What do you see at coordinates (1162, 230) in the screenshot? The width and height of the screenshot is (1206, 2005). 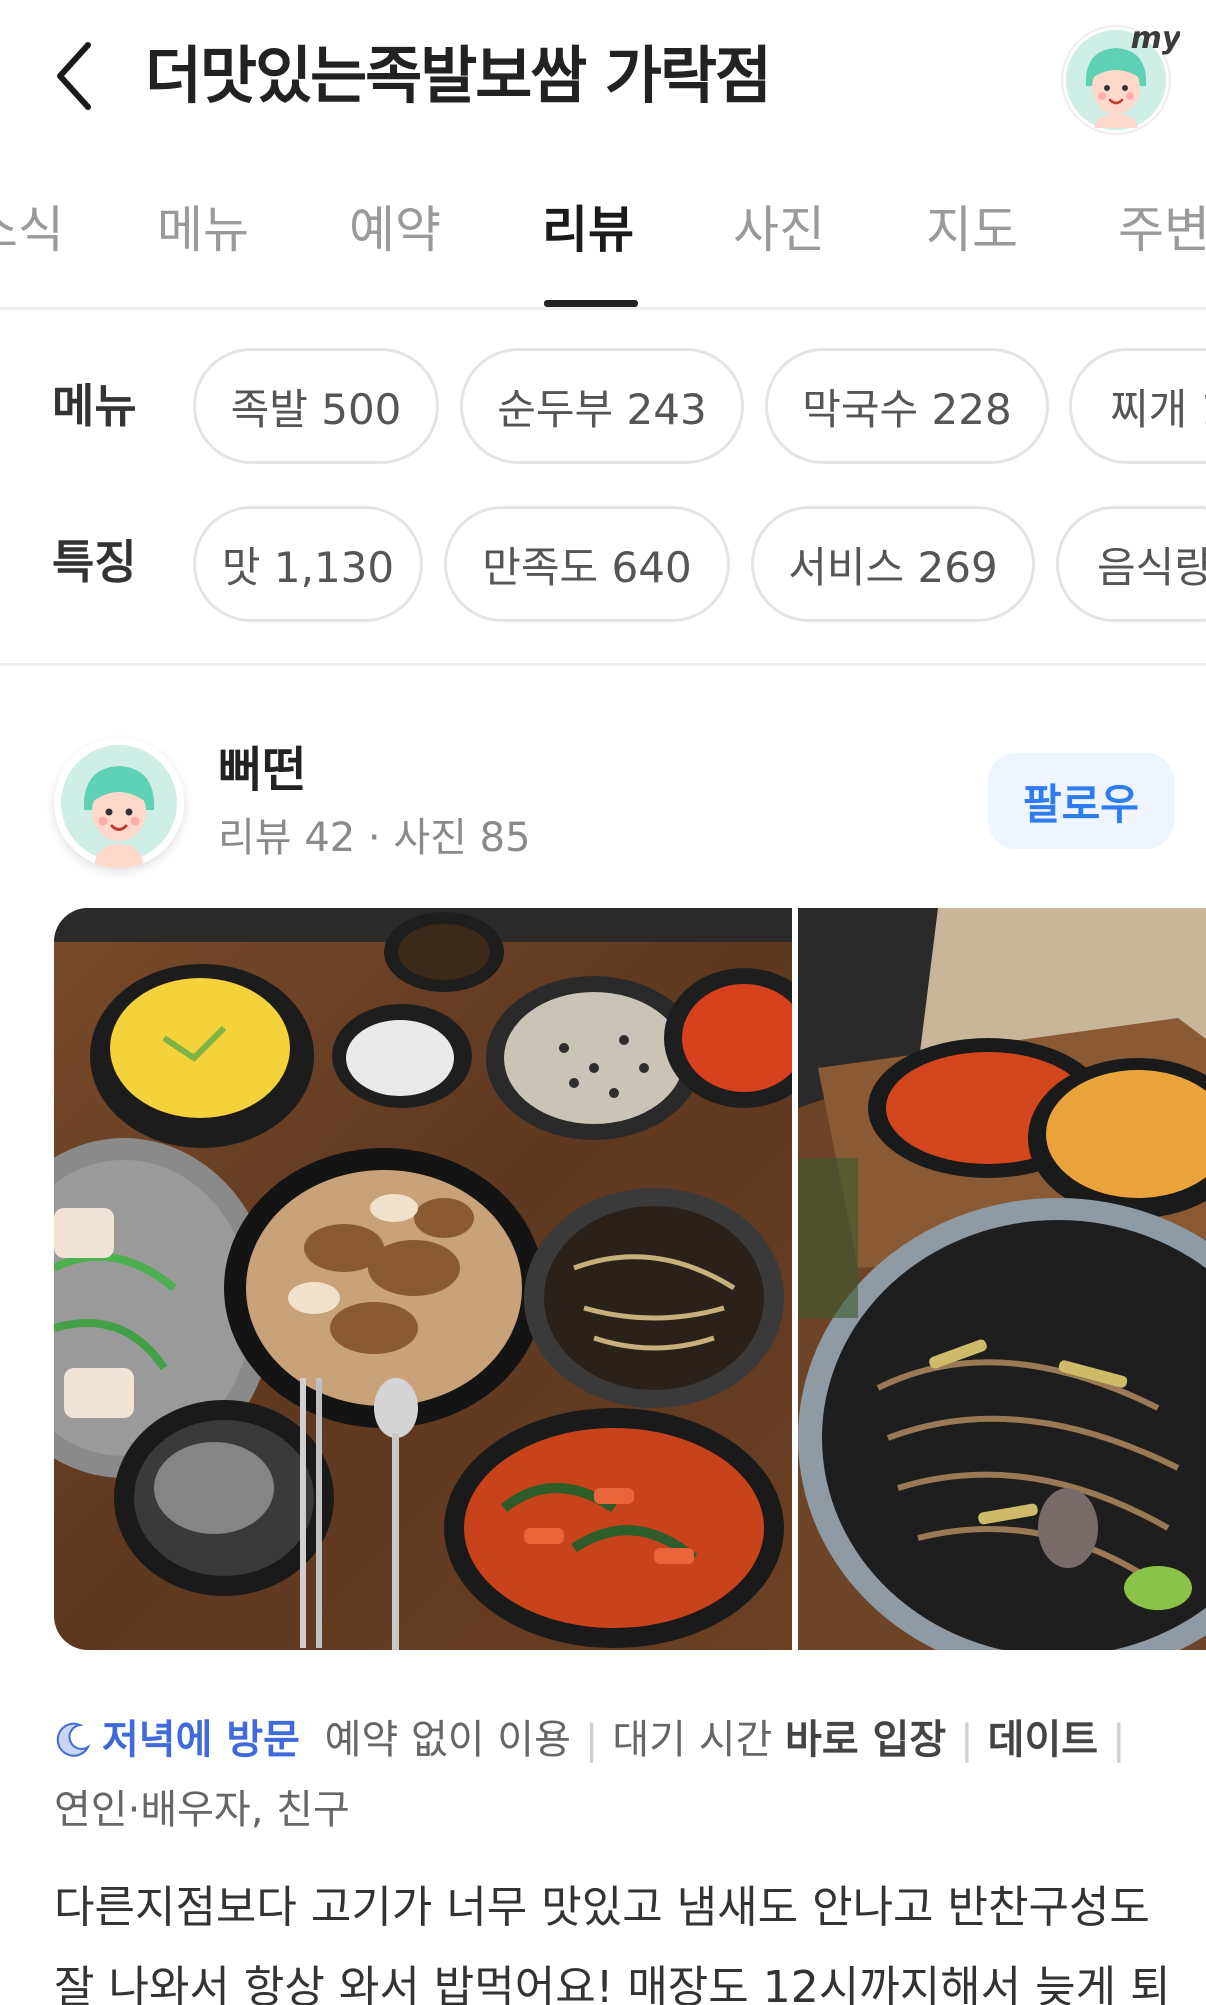 I see `tab-nearby: 주변` at bounding box center [1162, 230].